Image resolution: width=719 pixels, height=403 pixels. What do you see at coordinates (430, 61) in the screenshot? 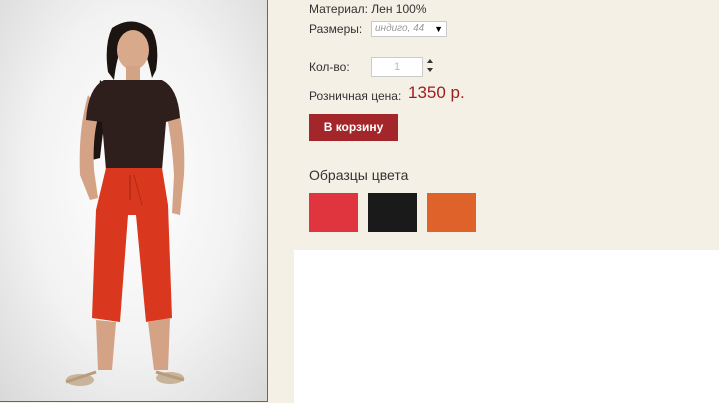
I see `stepper-up-icon` at bounding box center [430, 61].